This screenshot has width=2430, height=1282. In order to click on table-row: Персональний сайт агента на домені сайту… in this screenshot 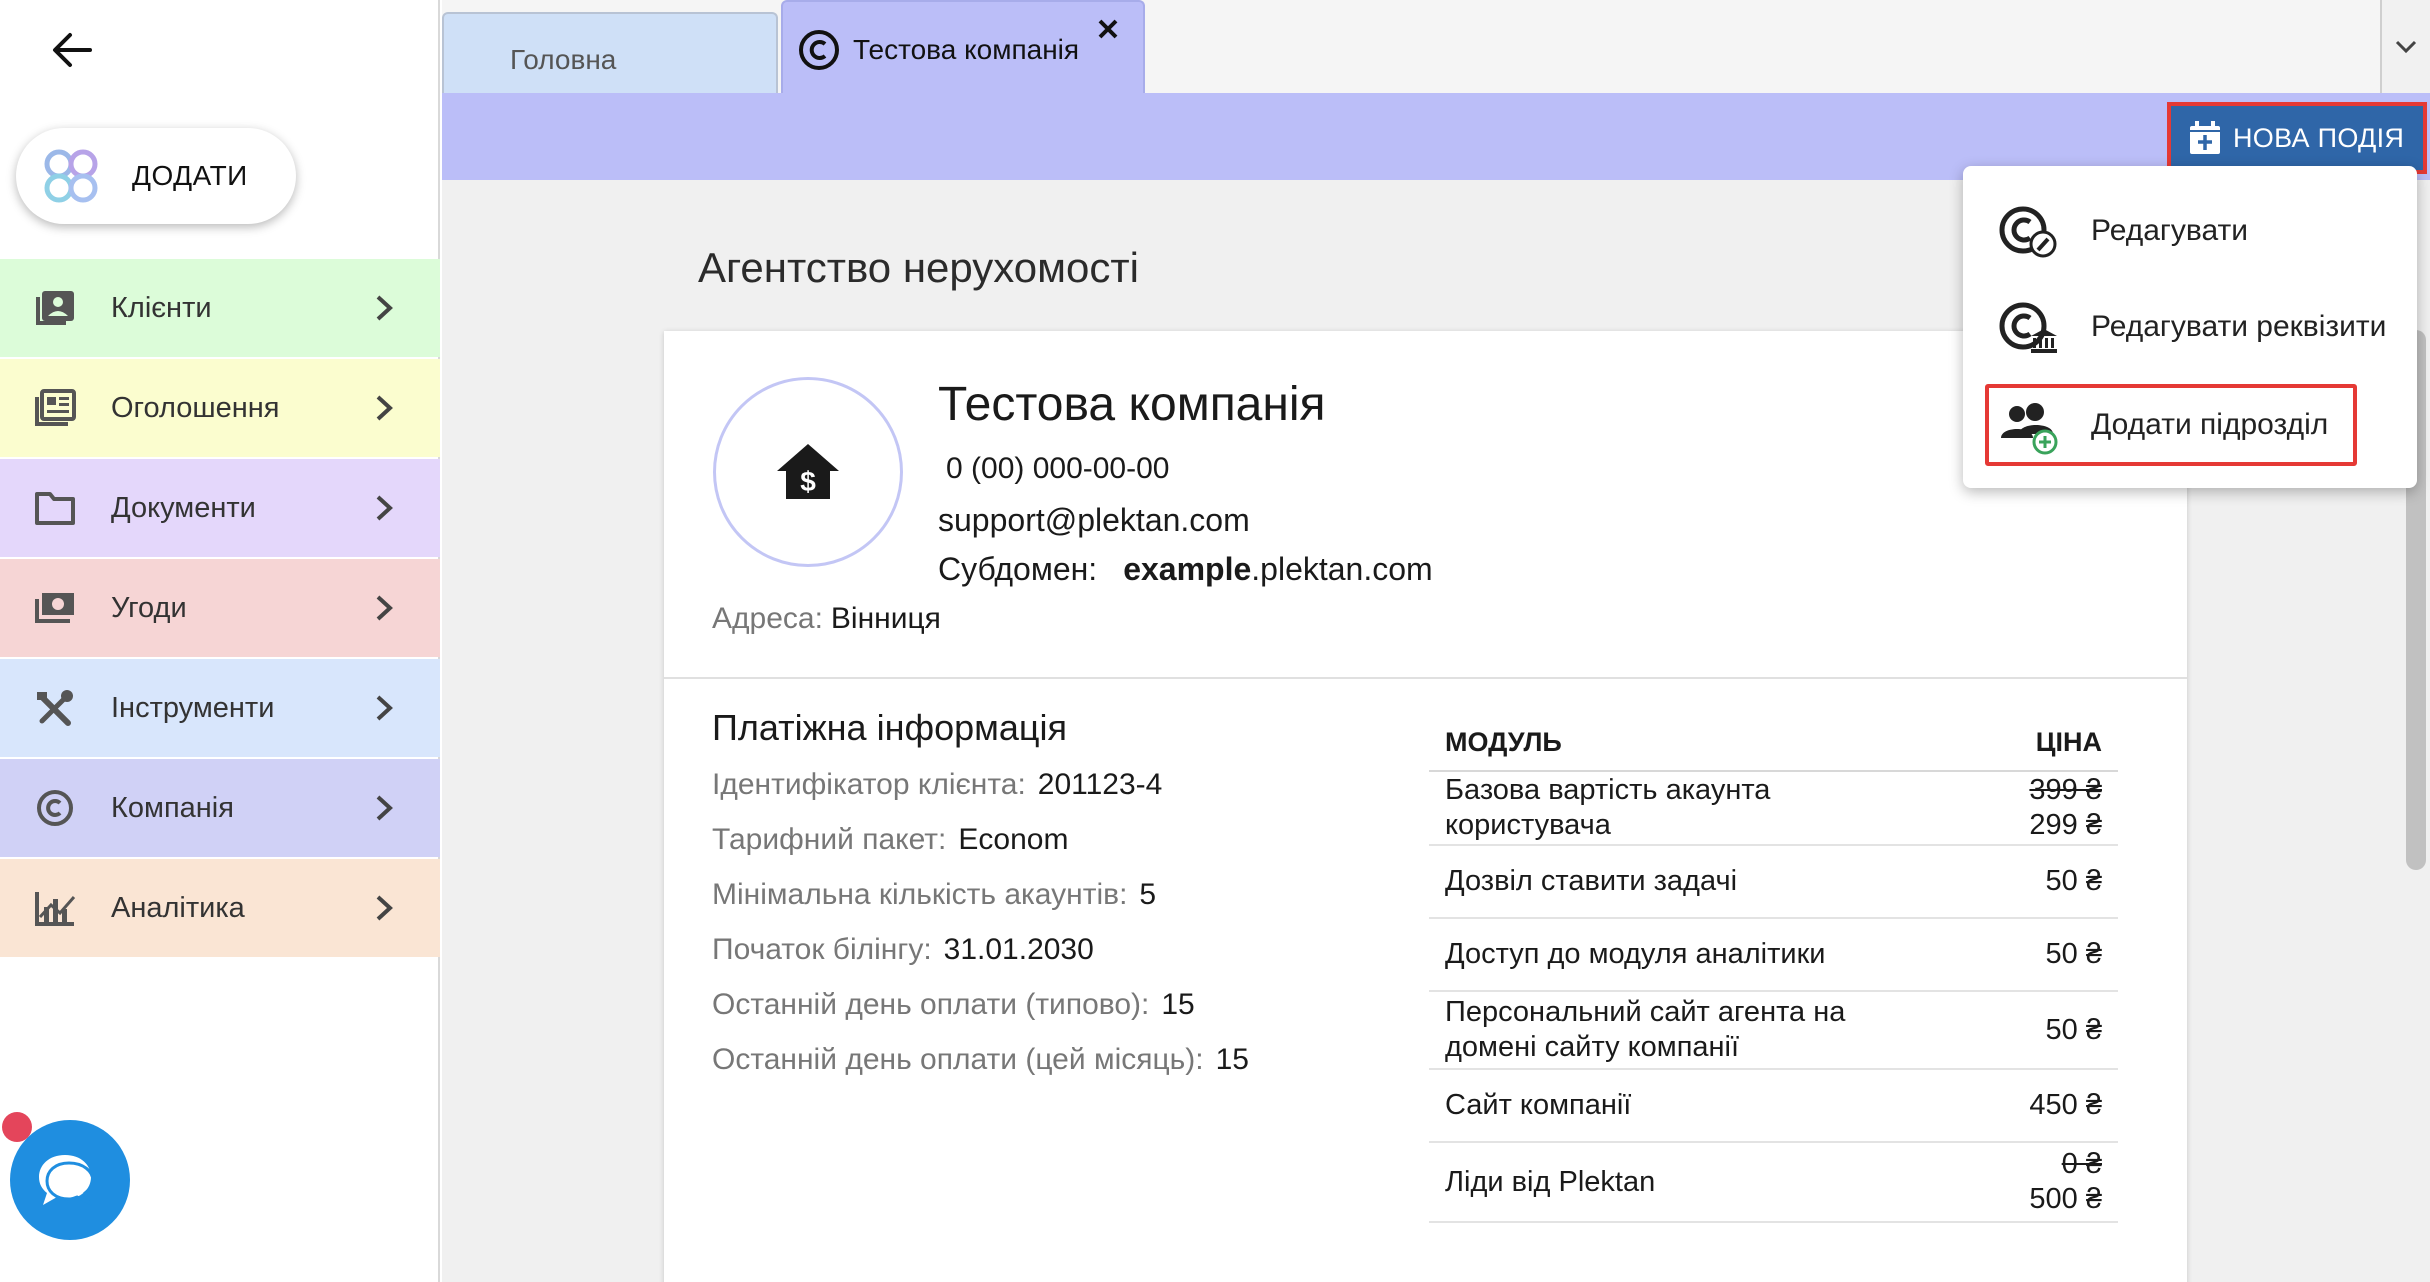, I will do `click(1773, 1030)`.